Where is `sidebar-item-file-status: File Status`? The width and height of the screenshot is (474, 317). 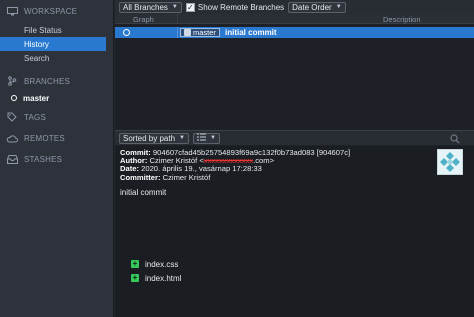
sidebar-item-file-status: File Status is located at coordinates (53, 30).